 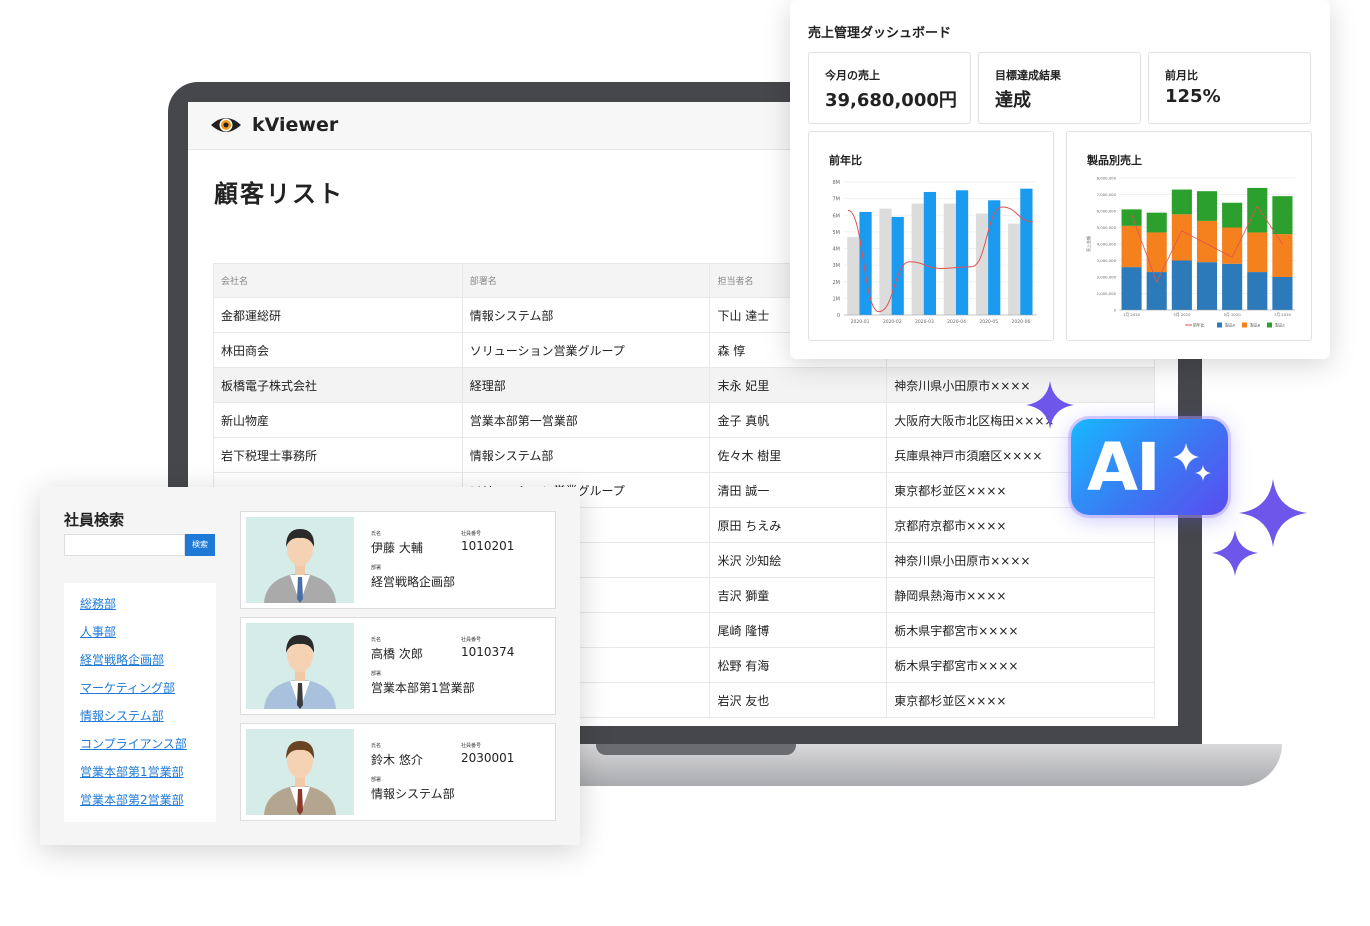 What do you see at coordinates (845, 160) in the screenshot?
I see `chart-title: 前年比` at bounding box center [845, 160].